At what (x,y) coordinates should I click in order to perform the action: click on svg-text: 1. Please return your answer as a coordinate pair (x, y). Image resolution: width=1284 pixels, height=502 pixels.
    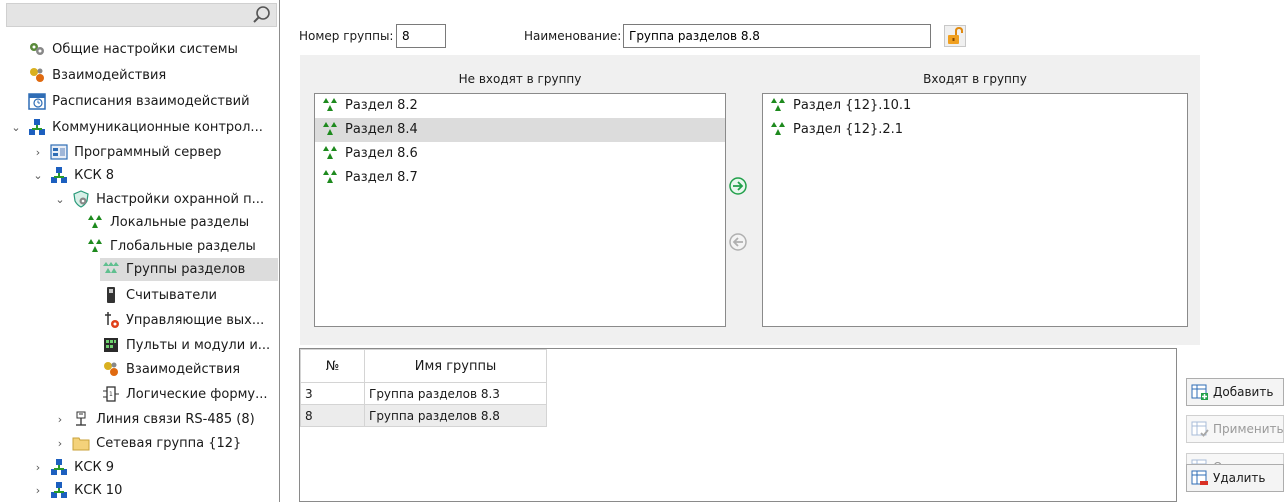
    Looking at the image, I should click on (111, 394).